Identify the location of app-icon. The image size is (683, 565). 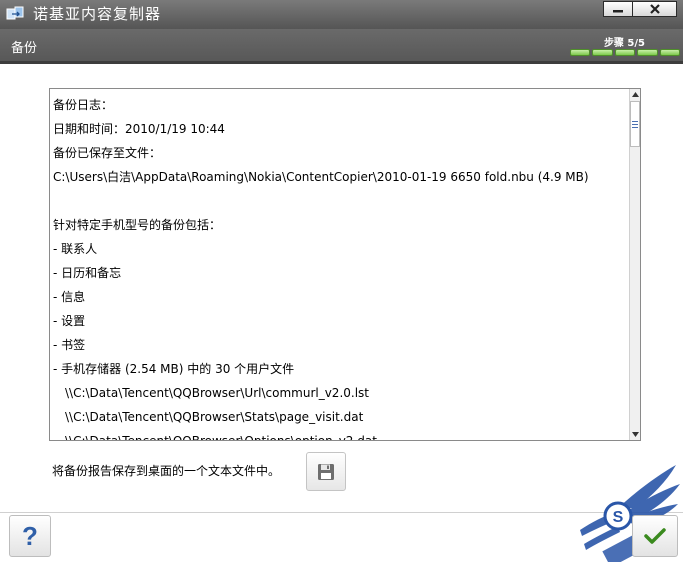
(15, 13).